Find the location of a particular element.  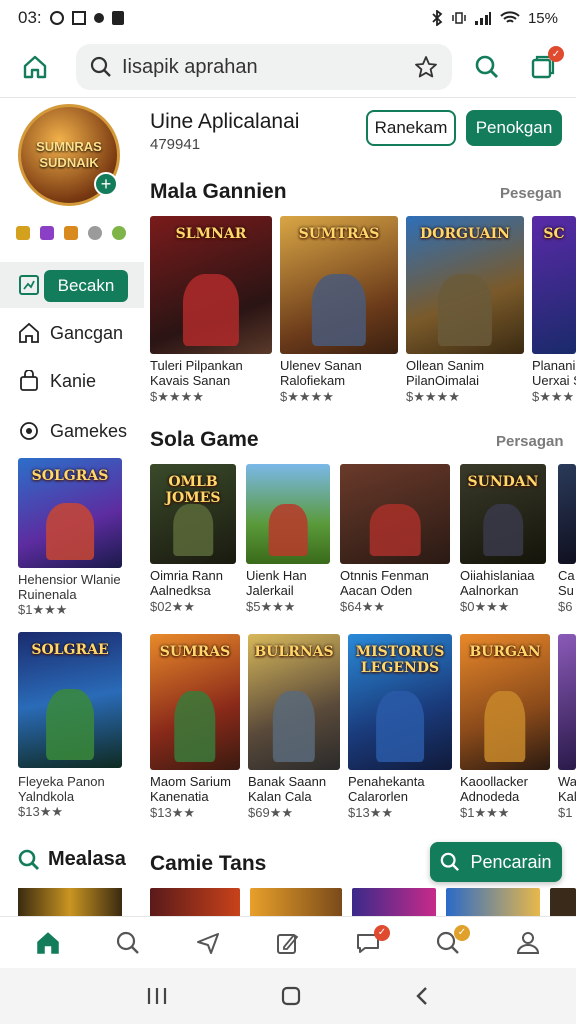

send-icon is located at coordinates (208, 943).